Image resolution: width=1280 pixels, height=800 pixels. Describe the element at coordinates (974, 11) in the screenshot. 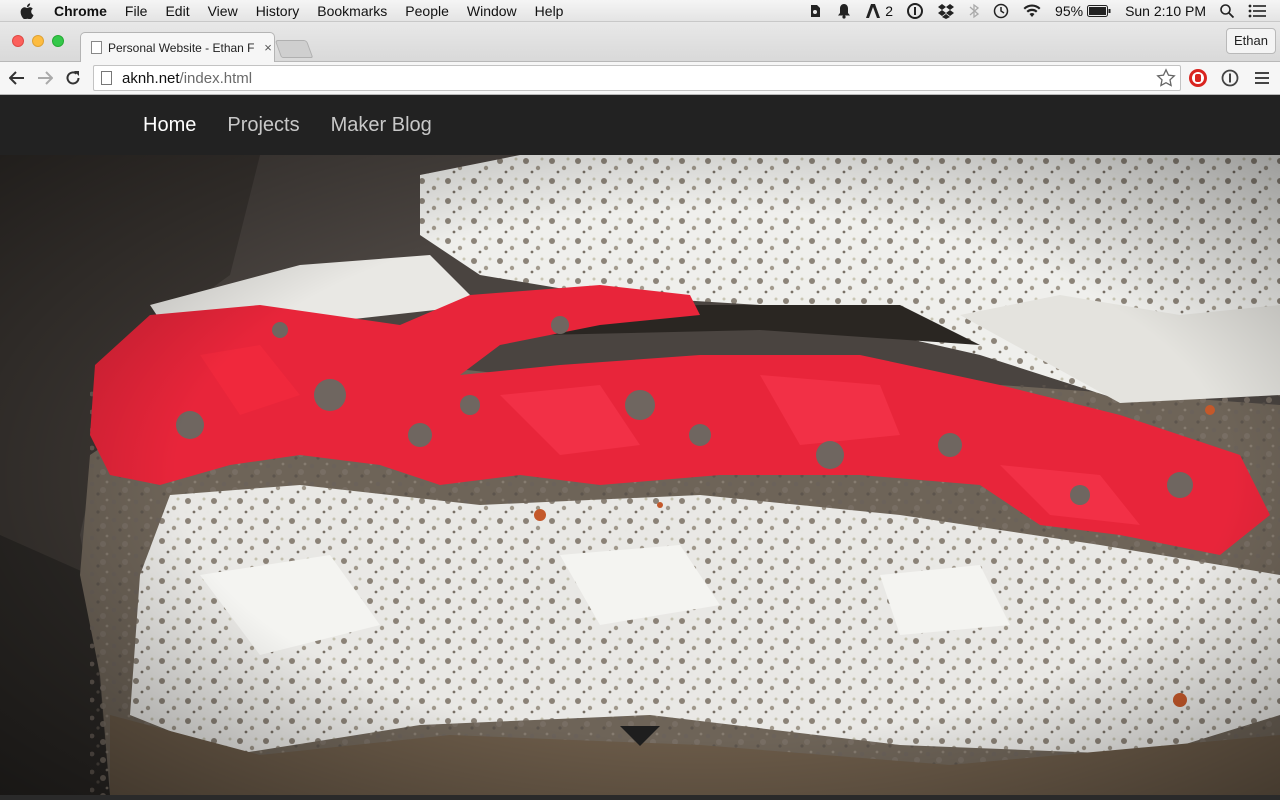

I see `bluetooth-icon` at that location.